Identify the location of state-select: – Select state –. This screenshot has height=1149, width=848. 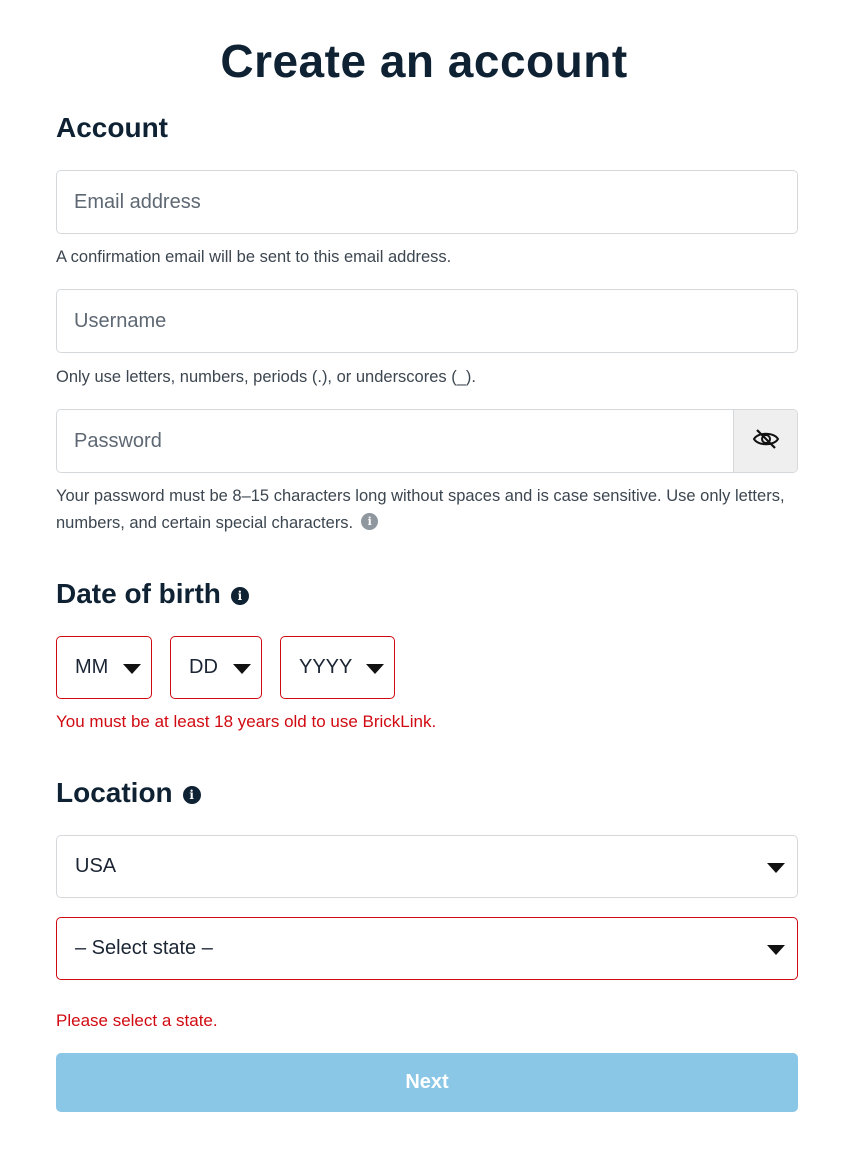
(427, 948).